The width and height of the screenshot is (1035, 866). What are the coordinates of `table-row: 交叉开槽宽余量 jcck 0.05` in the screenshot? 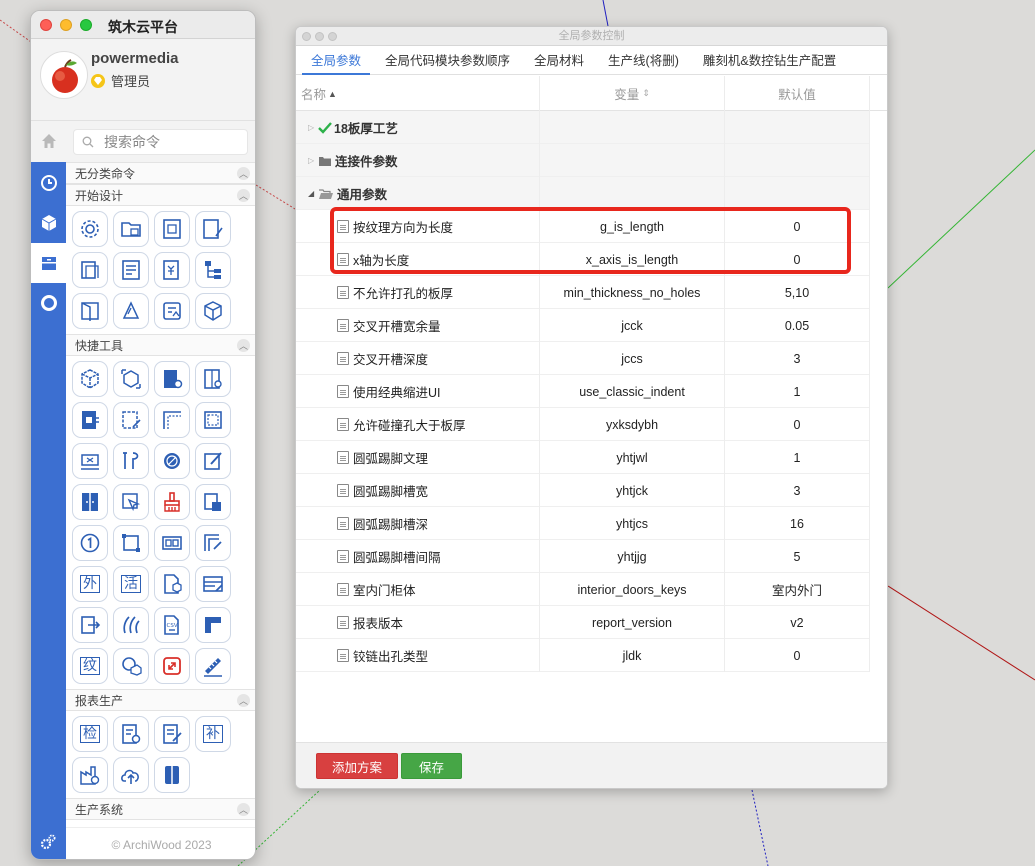 It's located at (583, 325).